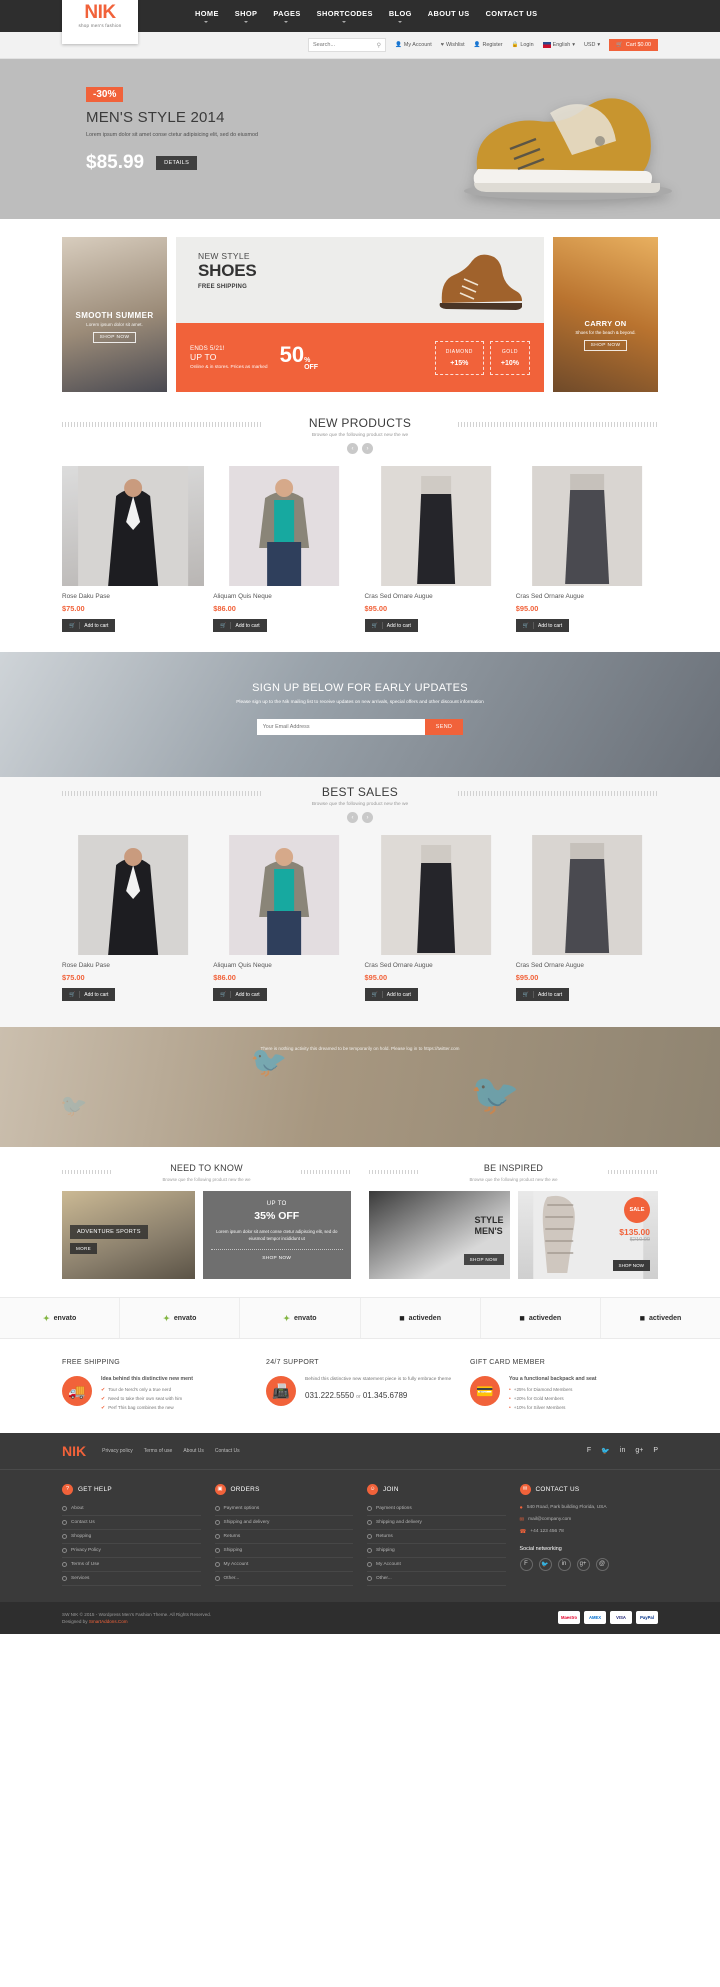  Describe the element at coordinates (340, 727) in the screenshot. I see `newsletter-email-input` at that location.